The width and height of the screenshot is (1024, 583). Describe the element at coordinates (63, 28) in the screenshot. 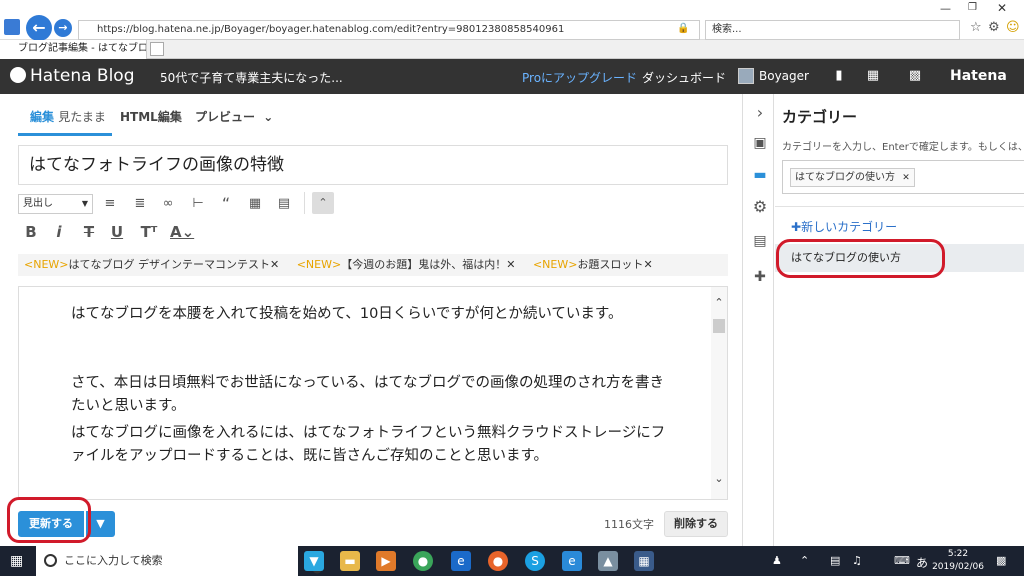

I see `forward-button: →` at that location.